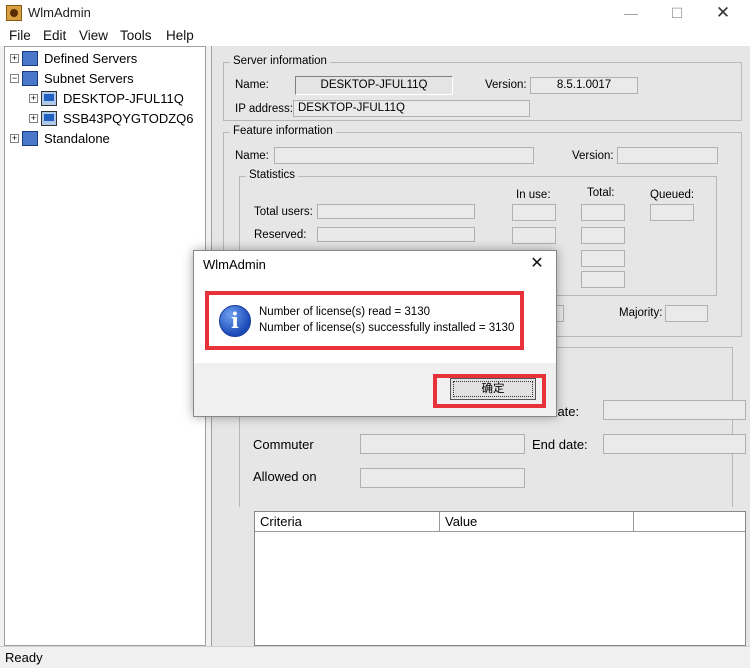 This screenshot has width=750, height=668. Describe the element at coordinates (283, 131) in the screenshot. I see `group-legend: Feature information` at that location.